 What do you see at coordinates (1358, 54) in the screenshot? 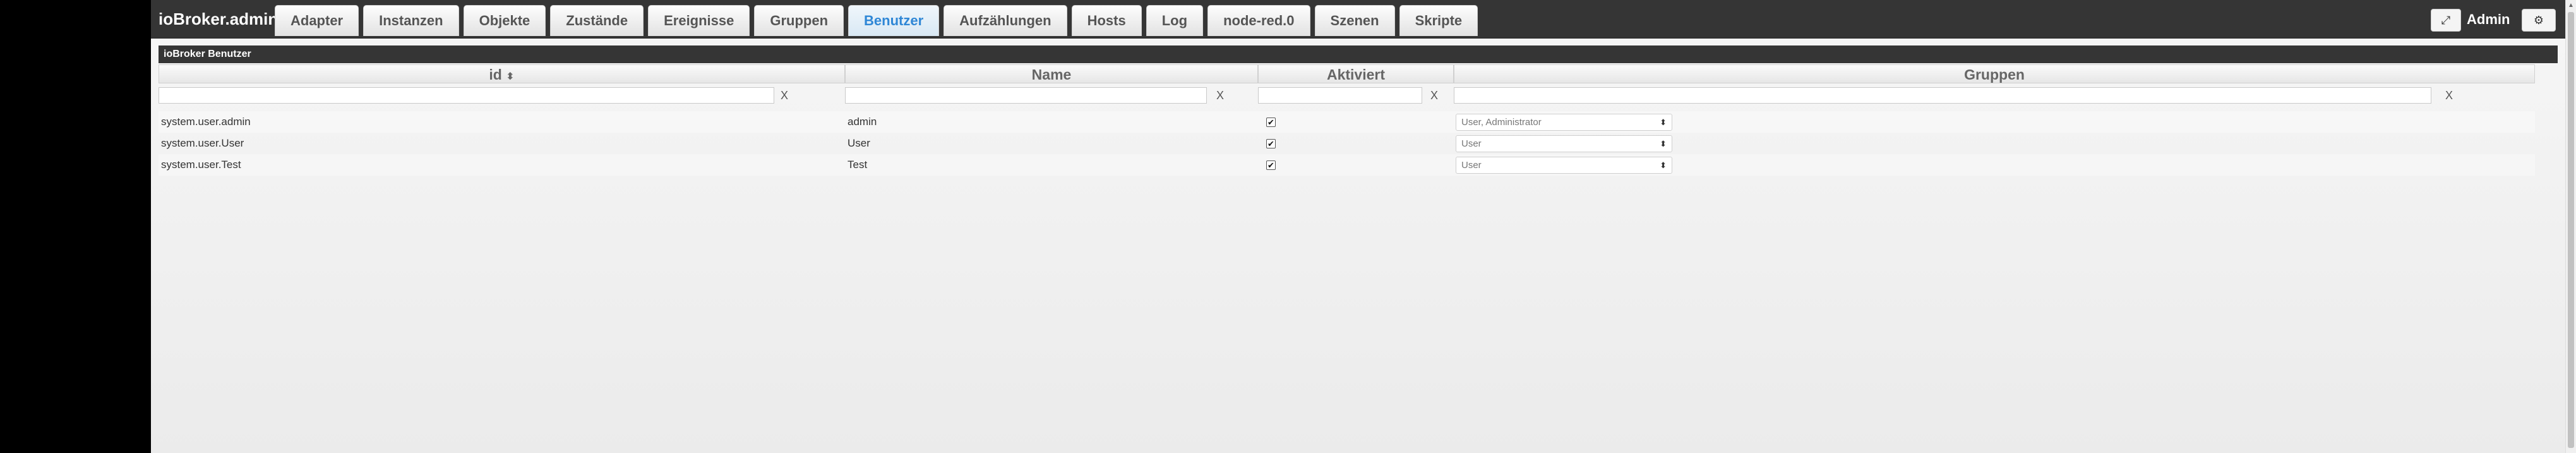
I see `panel-title: ioBroker Benutzer` at bounding box center [1358, 54].